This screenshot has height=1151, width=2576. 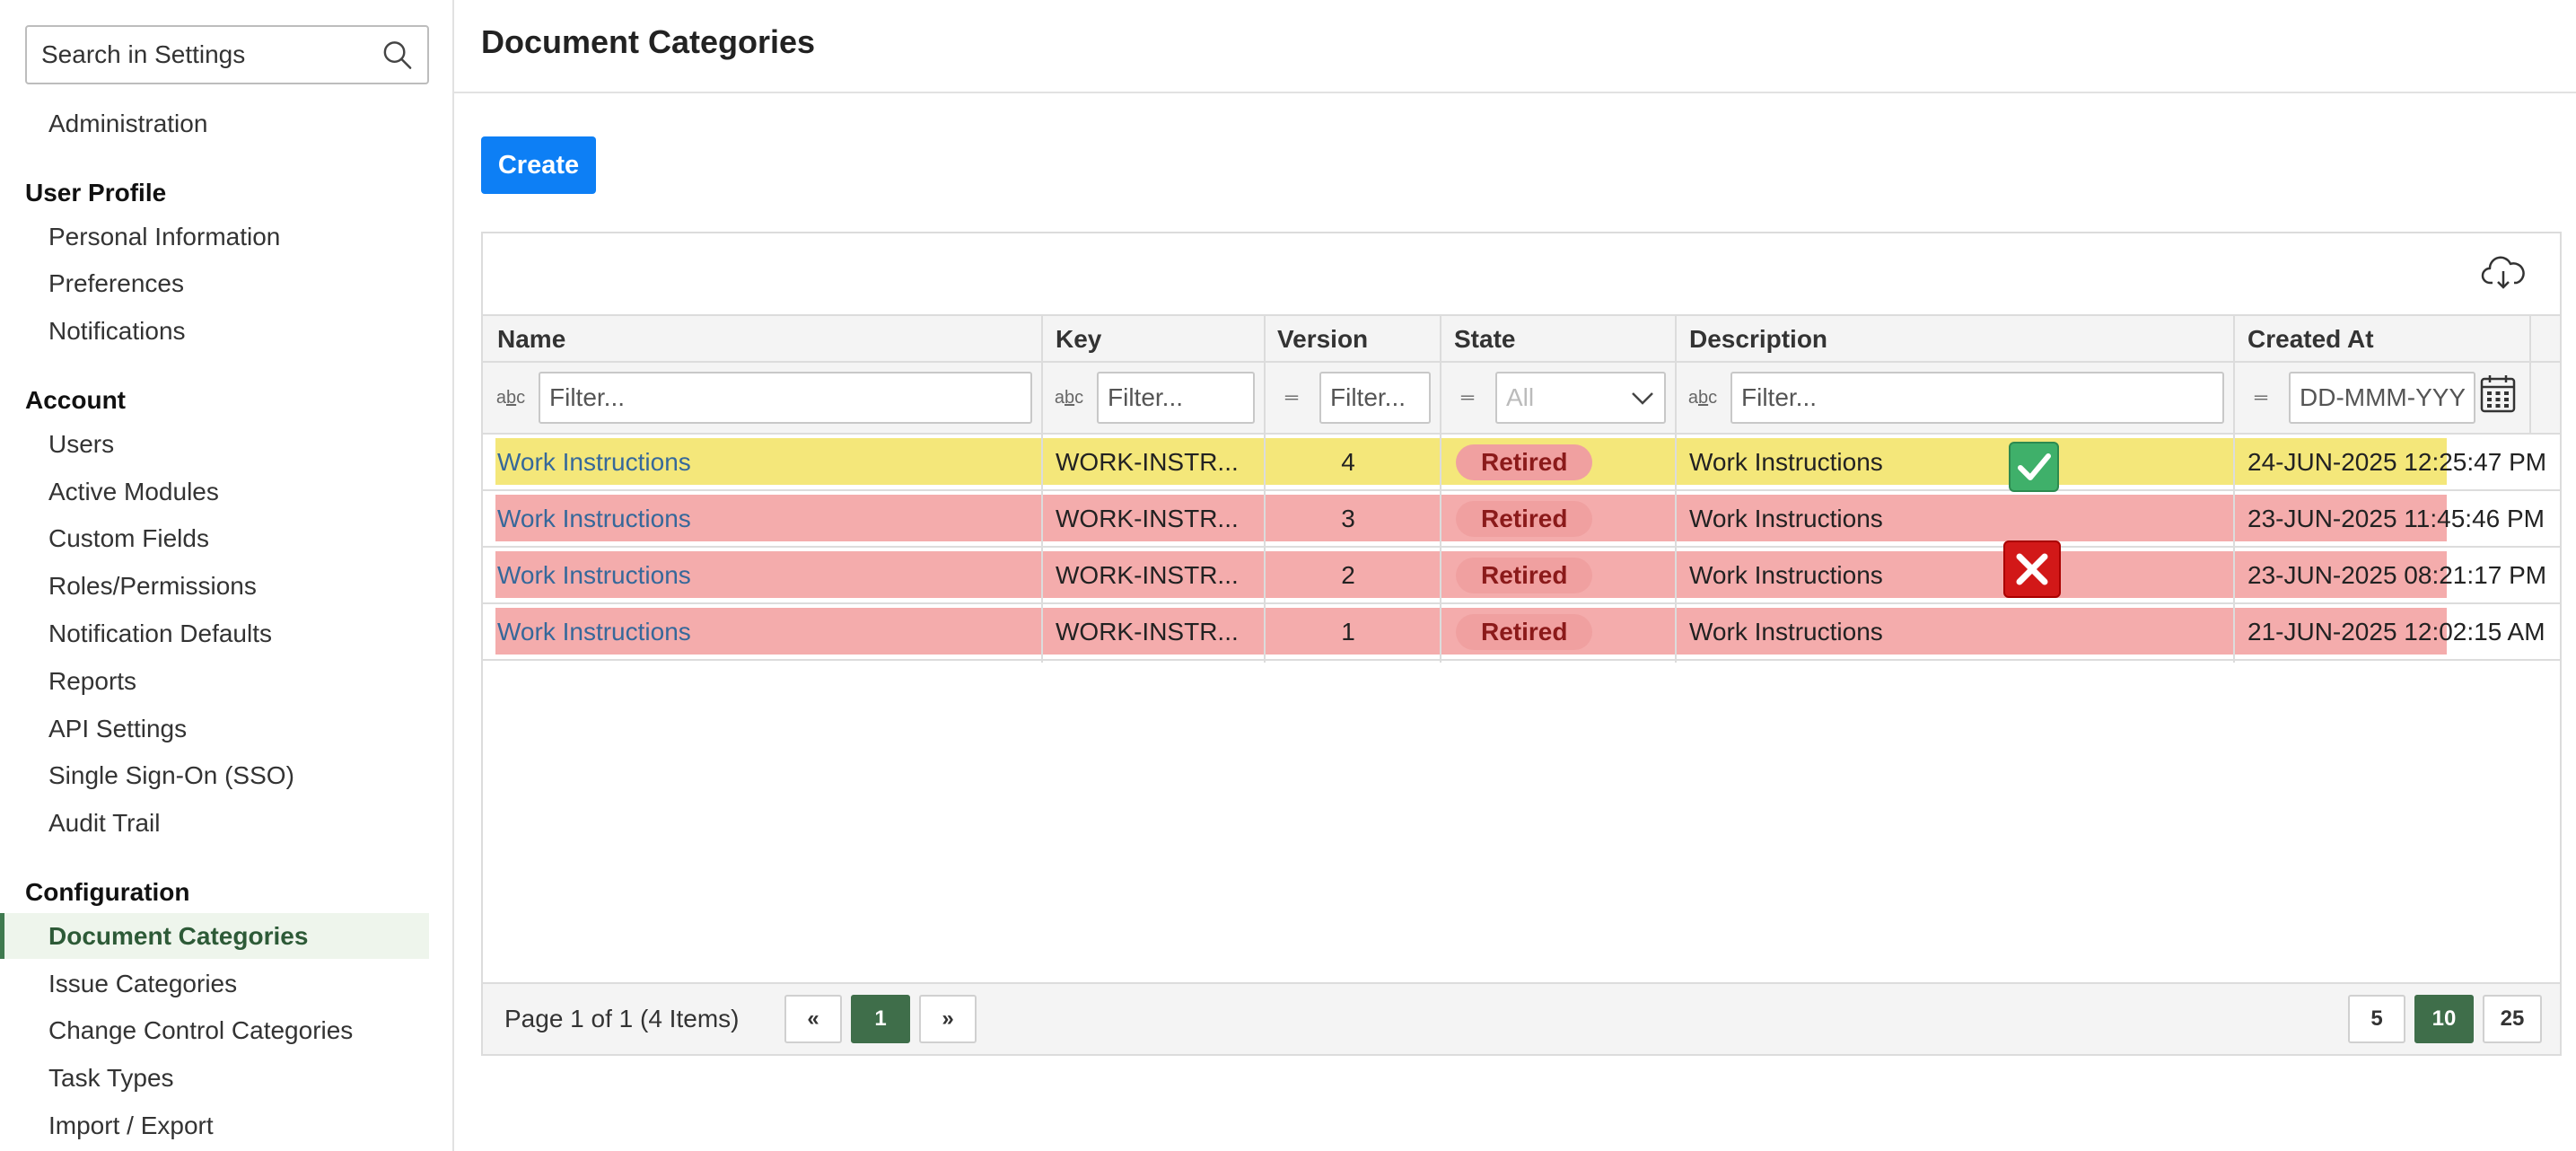 I want to click on cross-mark-icon, so click(x=2032, y=569).